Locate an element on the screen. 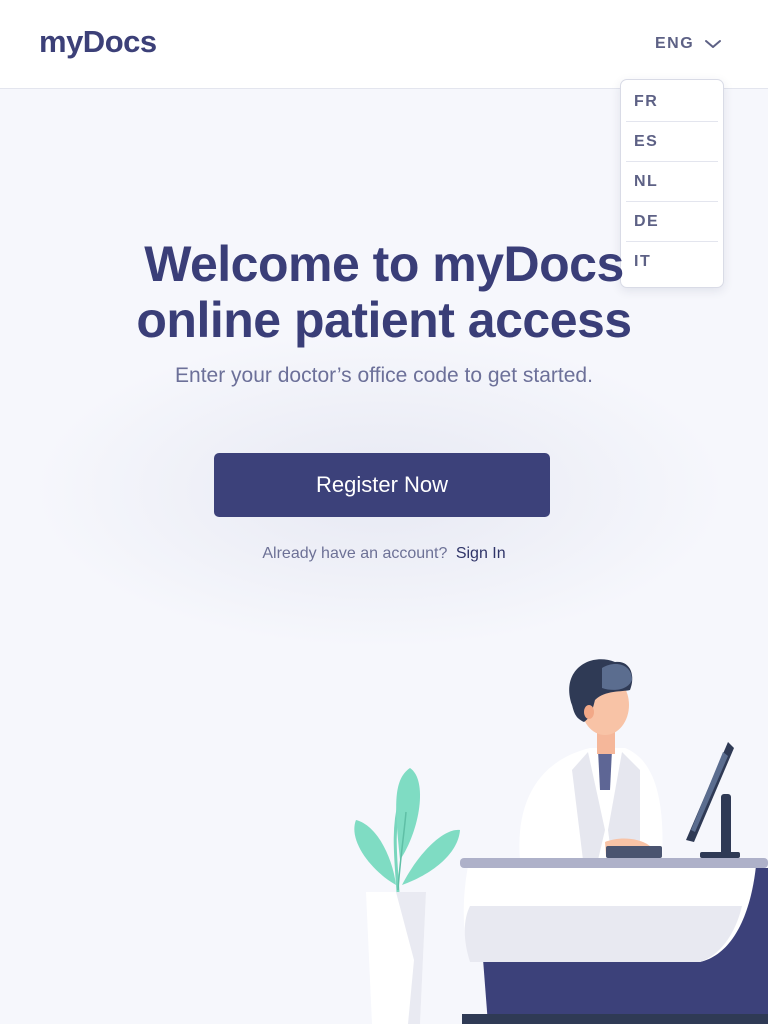  computer-monitor is located at coordinates (713, 800).